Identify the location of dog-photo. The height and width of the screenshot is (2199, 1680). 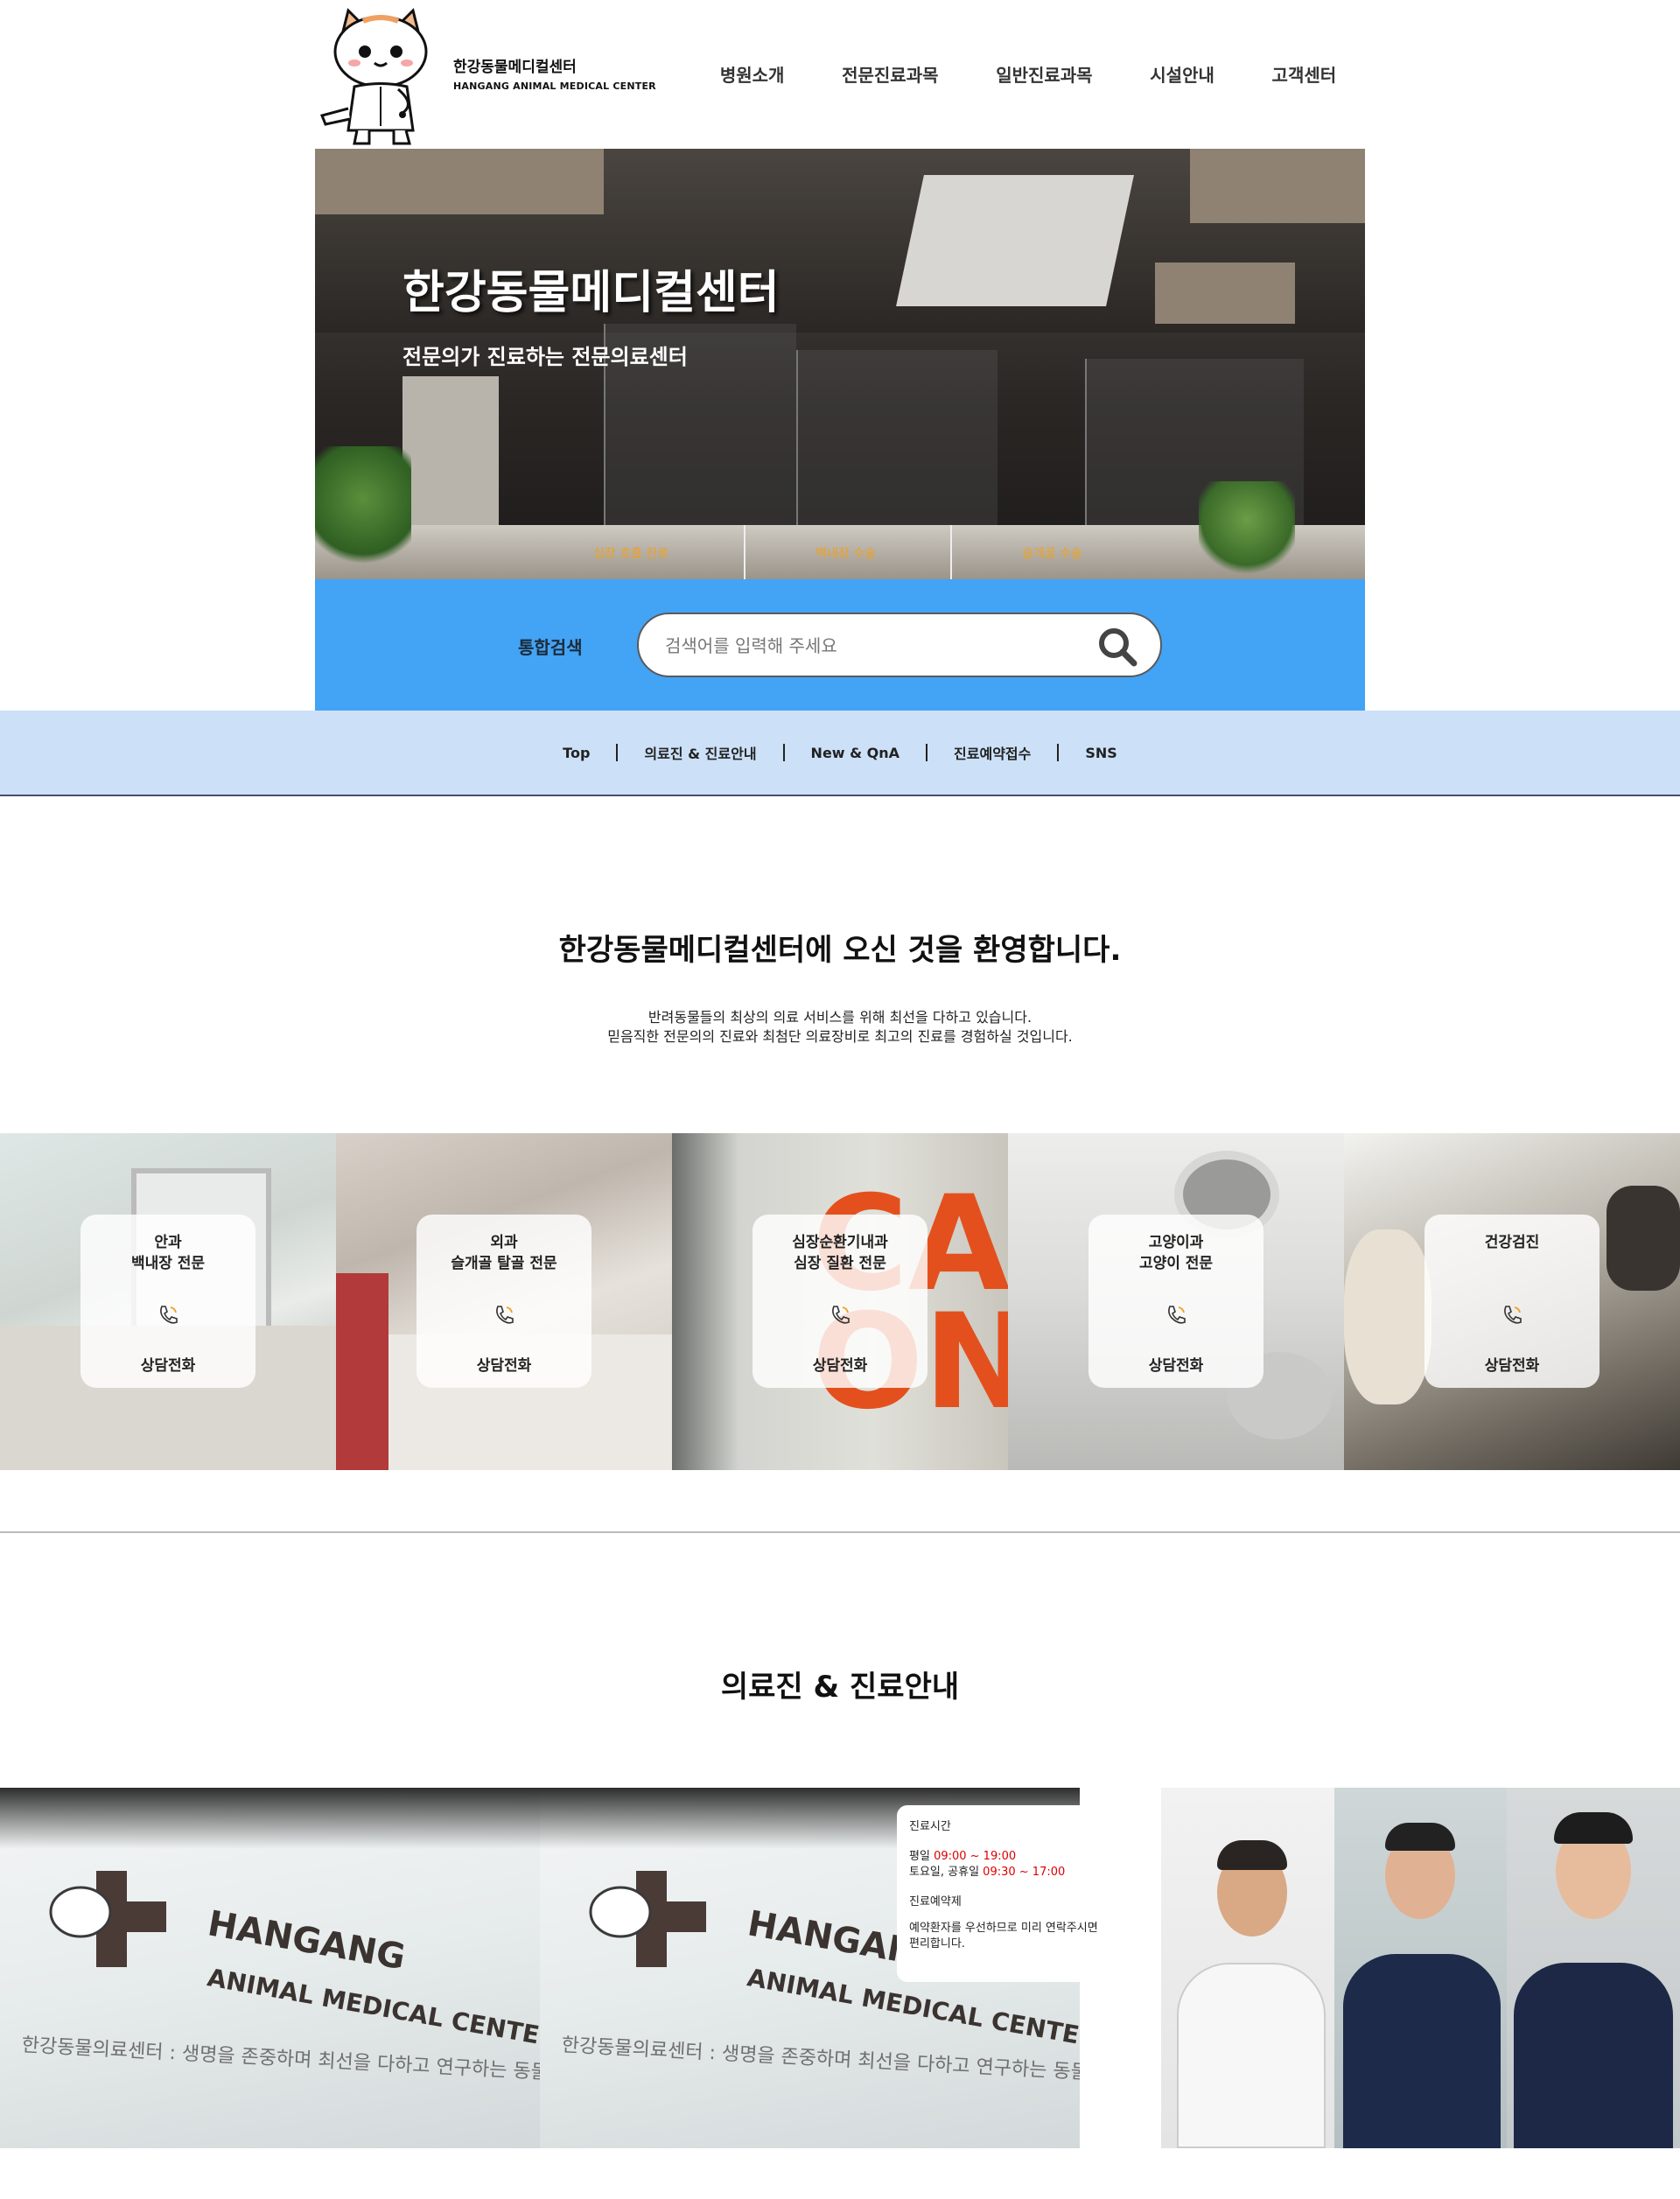
(1388, 1316).